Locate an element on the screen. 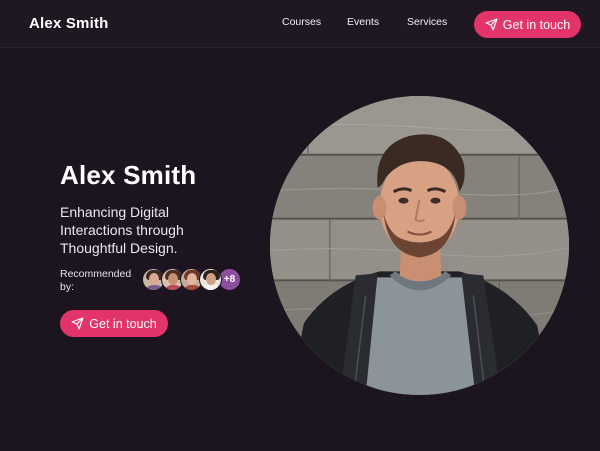 Image resolution: width=600 pixels, height=451 pixels. nav-link-events: Events is located at coordinates (363, 22).